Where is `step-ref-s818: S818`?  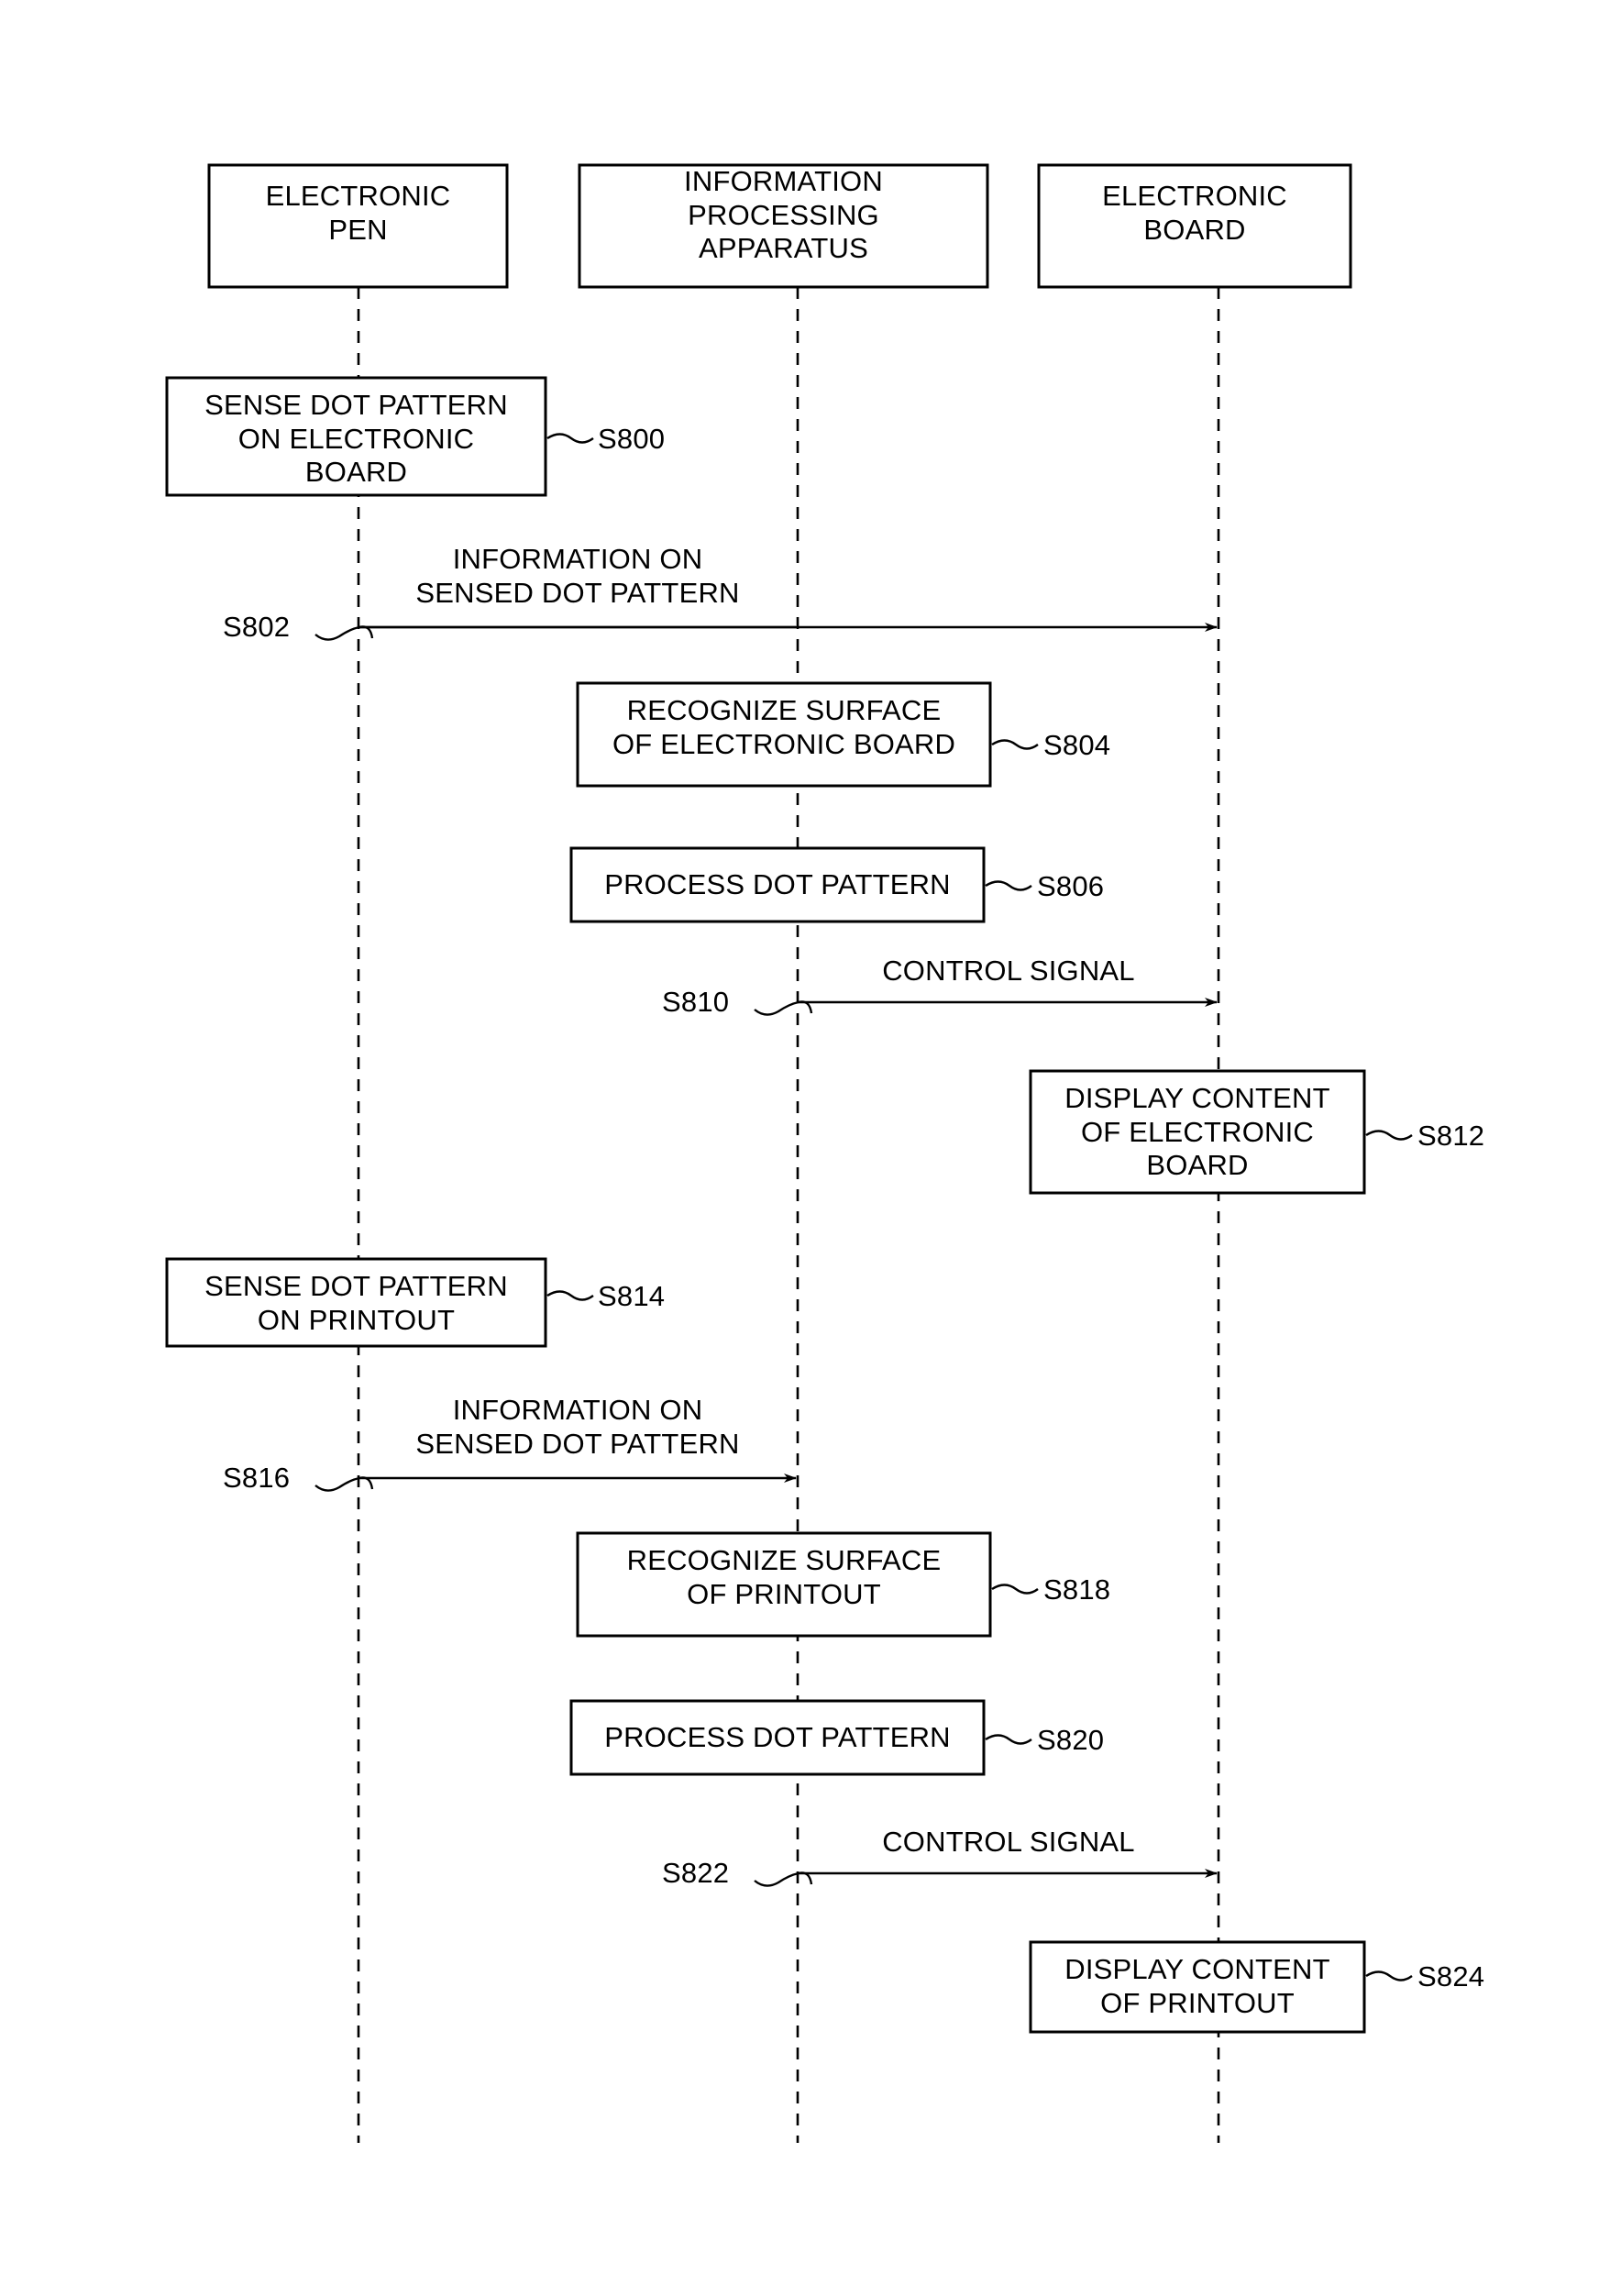
step-ref-s818: S818 is located at coordinates (1077, 1589).